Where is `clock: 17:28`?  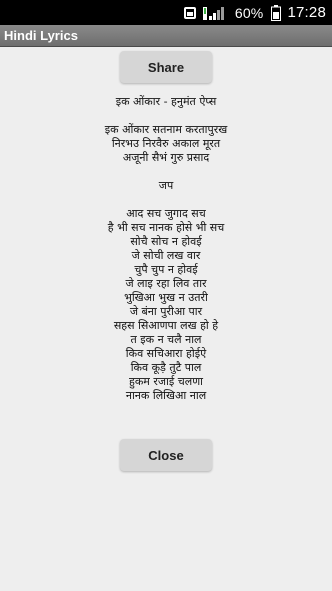 clock: 17:28 is located at coordinates (306, 12).